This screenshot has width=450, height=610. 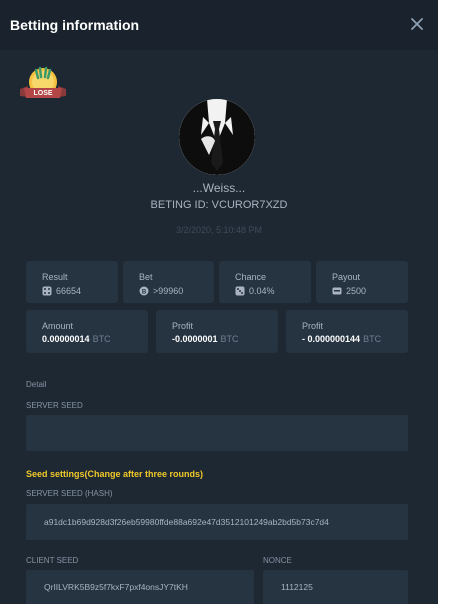 I want to click on nonce-field: 1112125, so click(x=335, y=587).